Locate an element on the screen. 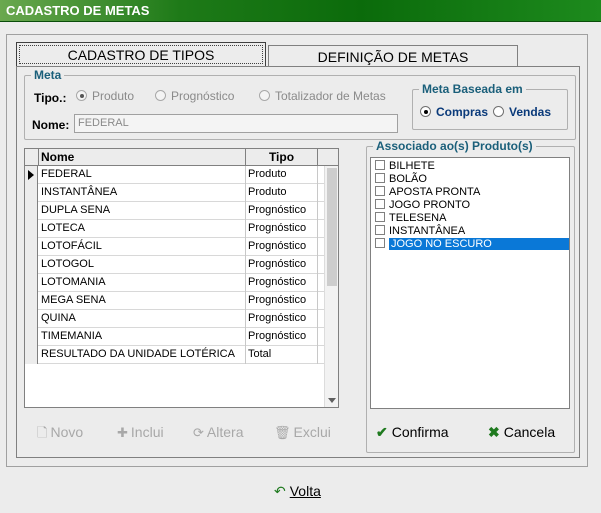 This screenshot has width=601, height=513. table-row: LOTECA Prognóstico is located at coordinates (174, 229).